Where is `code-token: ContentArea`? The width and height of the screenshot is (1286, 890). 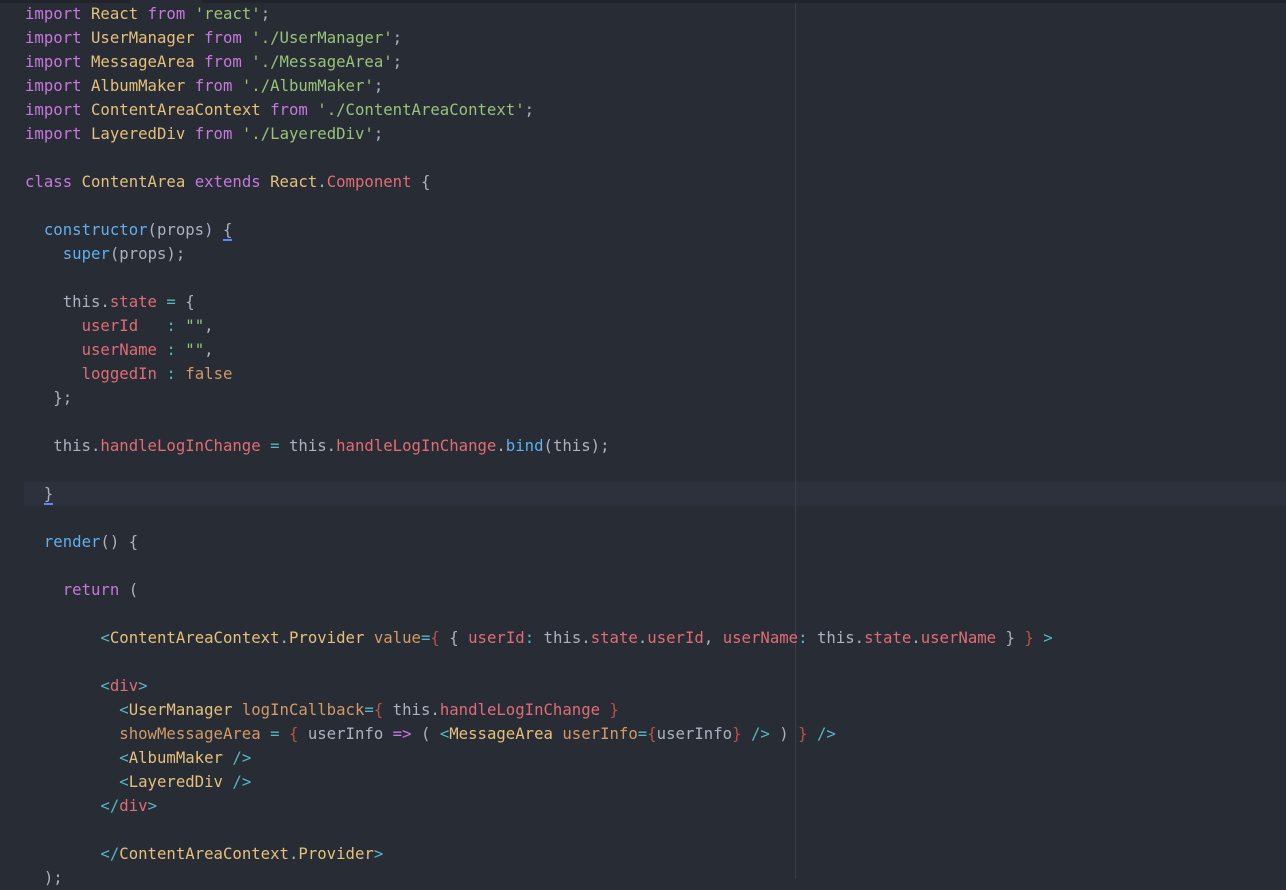 code-token: ContentArea is located at coordinates (133, 181).